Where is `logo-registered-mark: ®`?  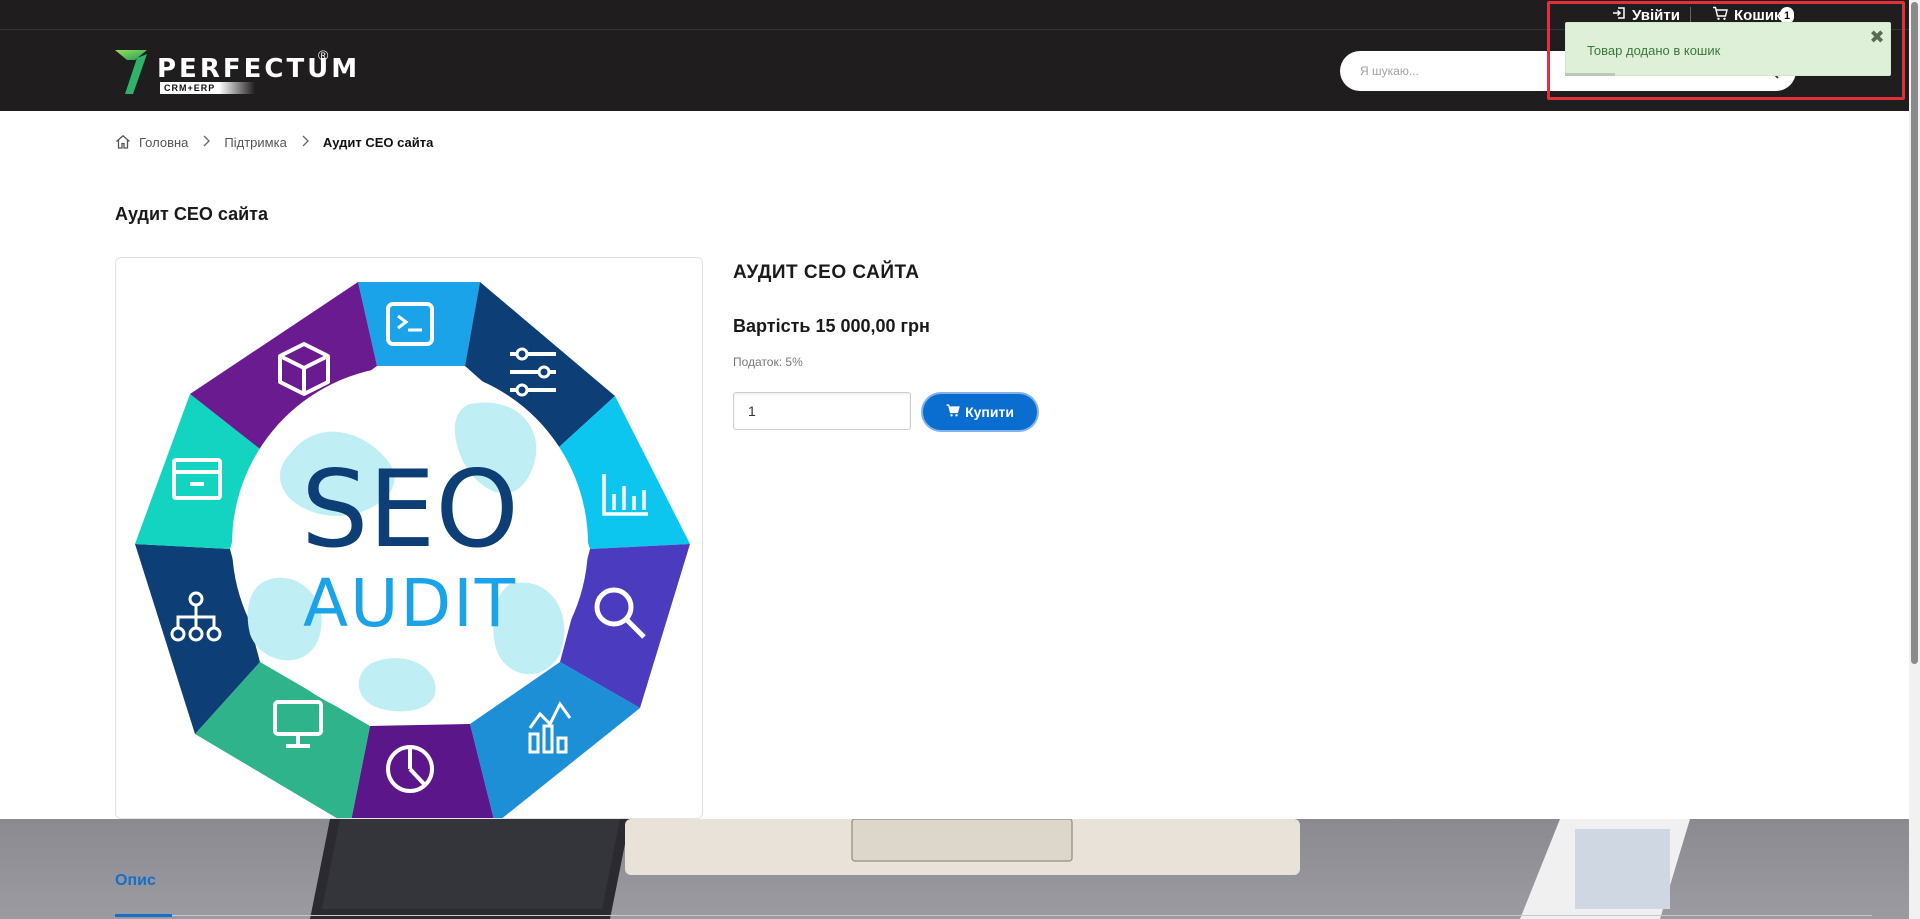
logo-registered-mark: ® is located at coordinates (323, 55).